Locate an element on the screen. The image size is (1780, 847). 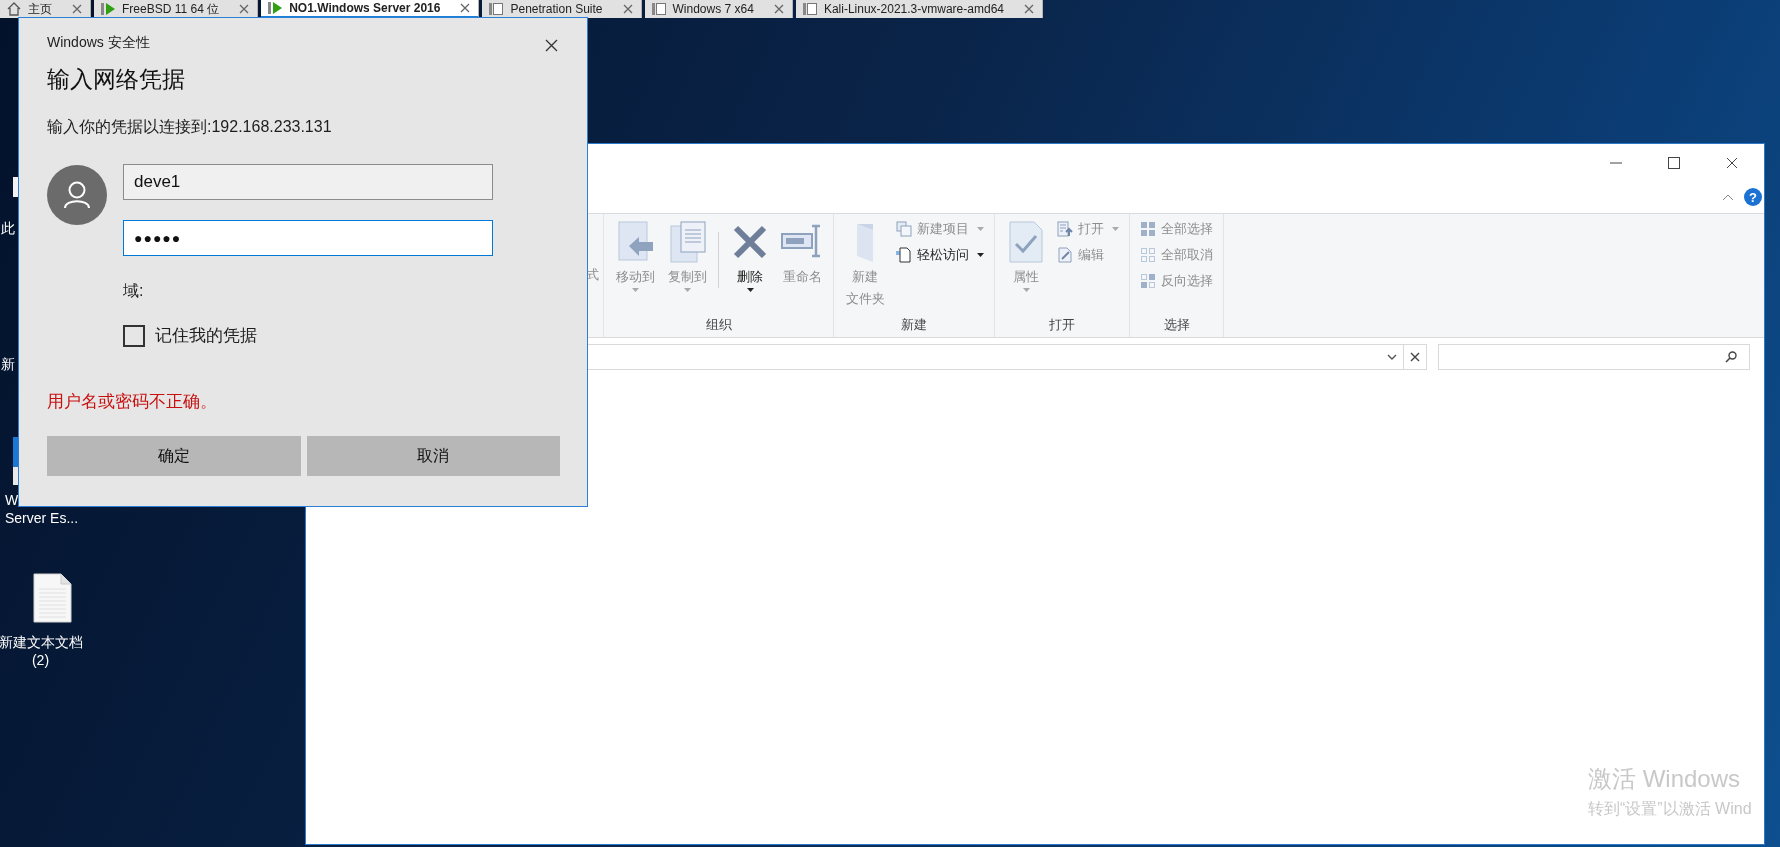
error-message: 用户名或密码不正确。 is located at coordinates (132, 402).